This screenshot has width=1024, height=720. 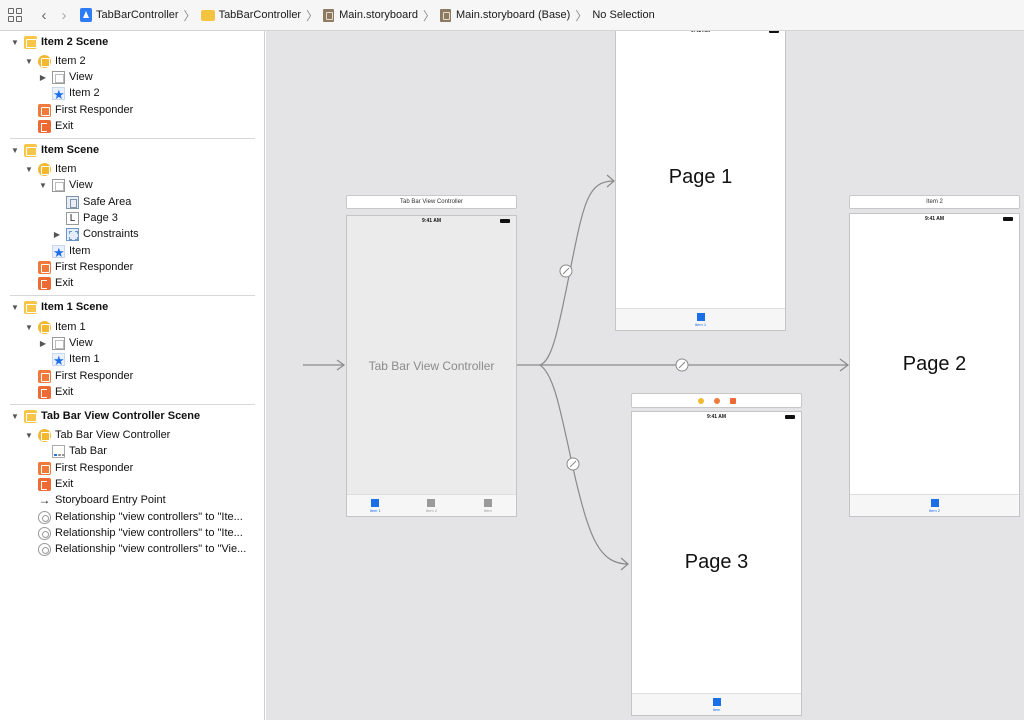 I want to click on segue-to-page1, so click(x=577, y=273).